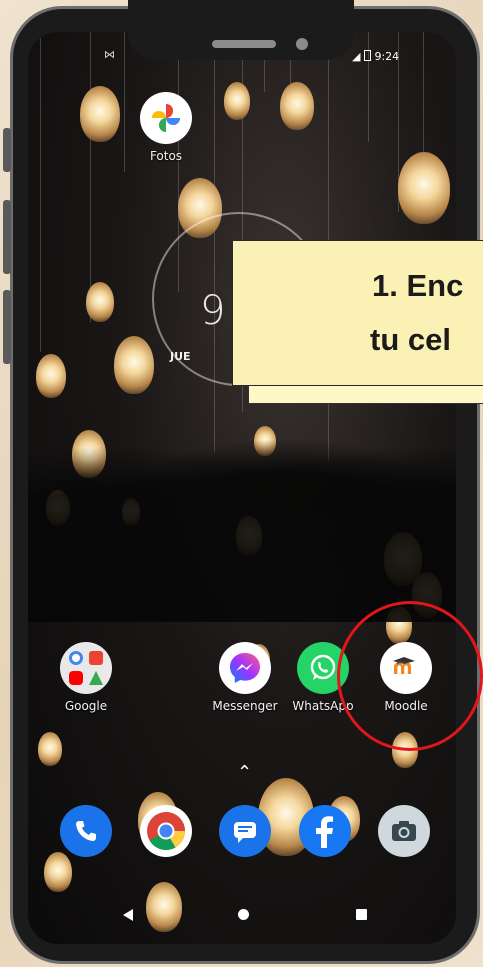 This screenshot has height=967, width=483. I want to click on instruction-callout, so click(357, 313).